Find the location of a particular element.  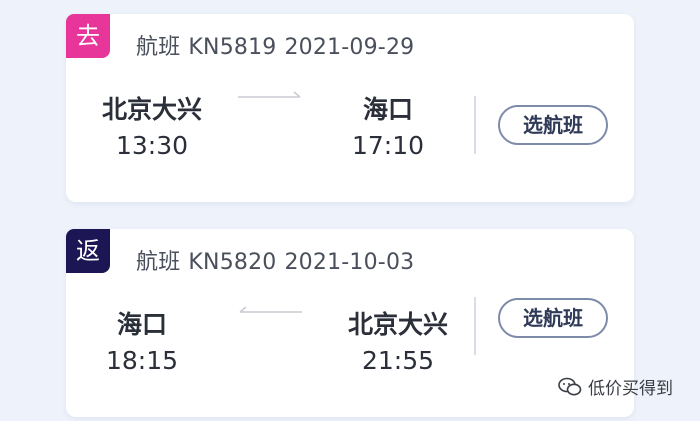

flight-date: 2021-09-29 is located at coordinates (349, 47).